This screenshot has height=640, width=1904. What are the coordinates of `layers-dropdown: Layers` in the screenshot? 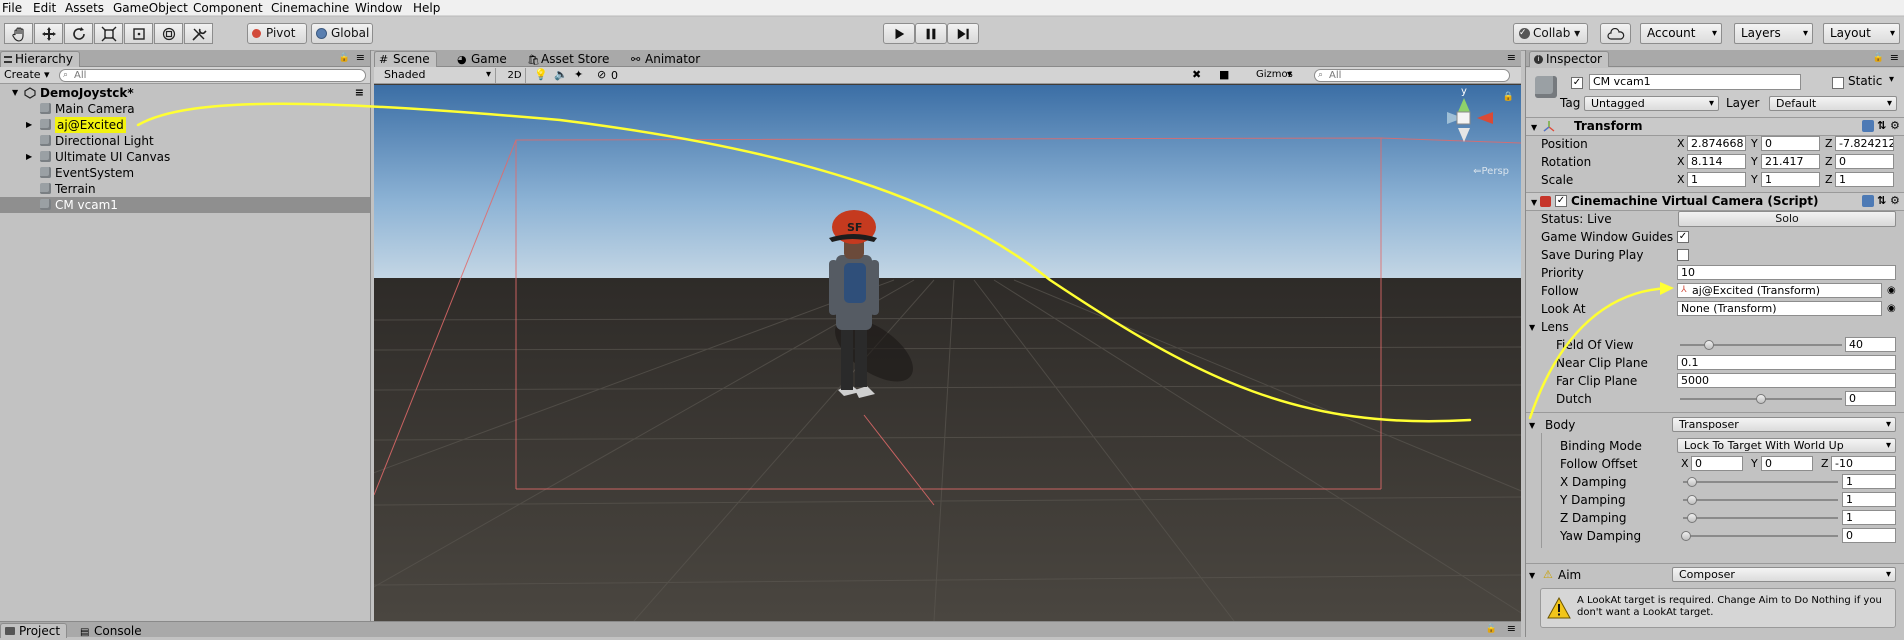 It's located at (1773, 33).